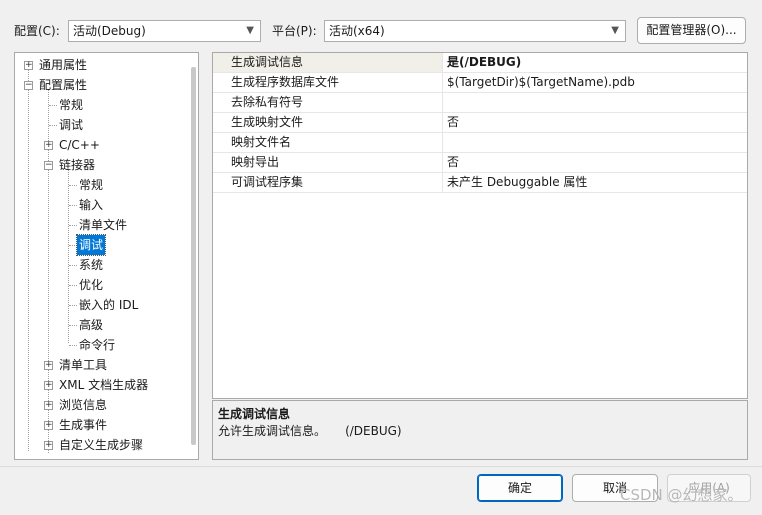  What do you see at coordinates (480, 163) in the screenshot?
I see `property-row: 映射导出 否` at bounding box center [480, 163].